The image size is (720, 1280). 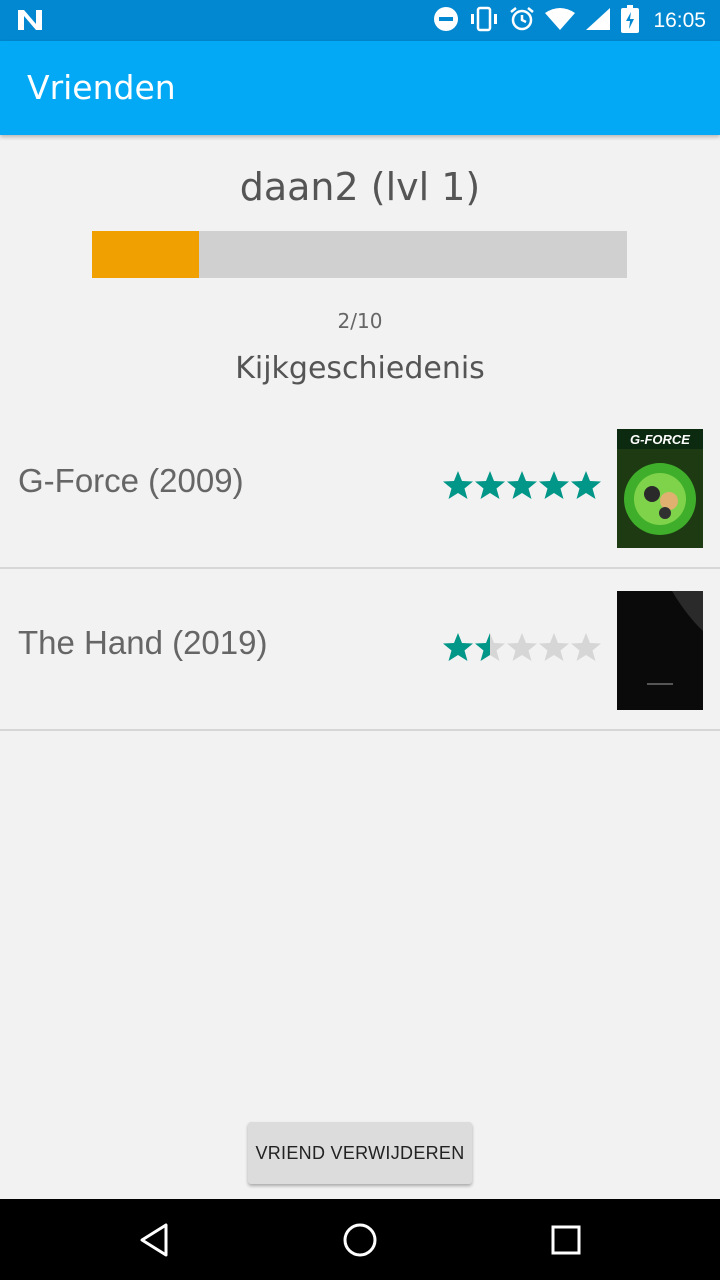 What do you see at coordinates (145, 254) in the screenshot?
I see `level-progress-fill` at bounding box center [145, 254].